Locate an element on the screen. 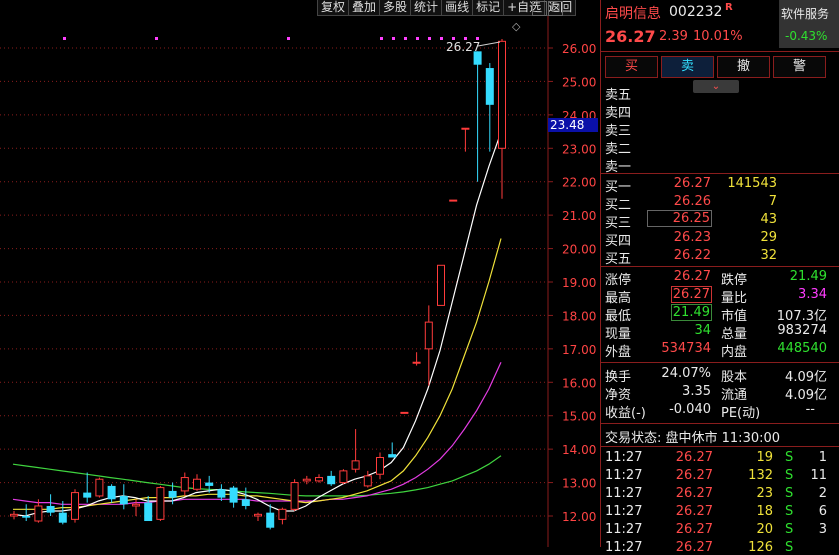  cancel-order-button: 撤 is located at coordinates (743, 67).